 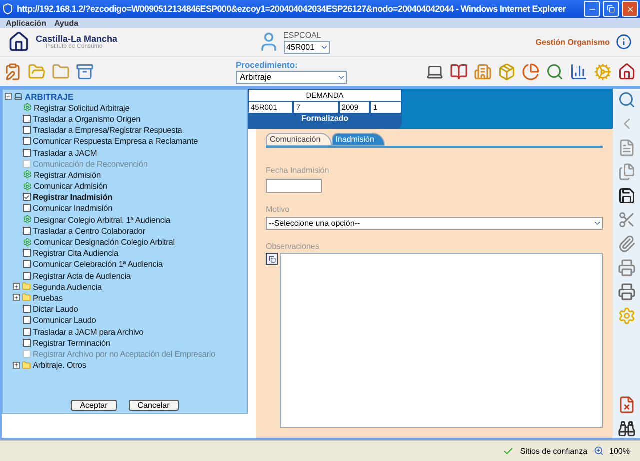 I want to click on books-icon, so click(x=459, y=71).